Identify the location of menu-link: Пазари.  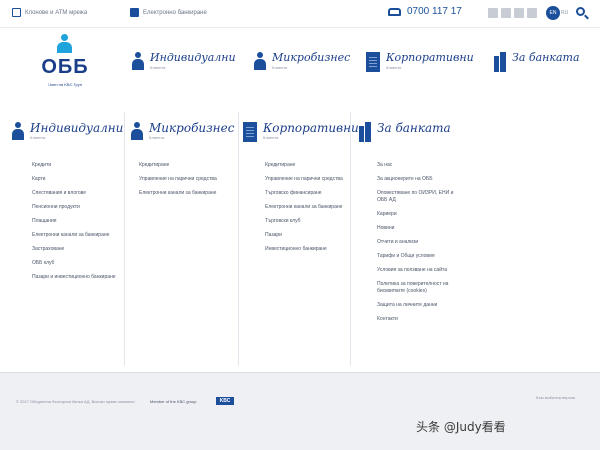
(306, 235).